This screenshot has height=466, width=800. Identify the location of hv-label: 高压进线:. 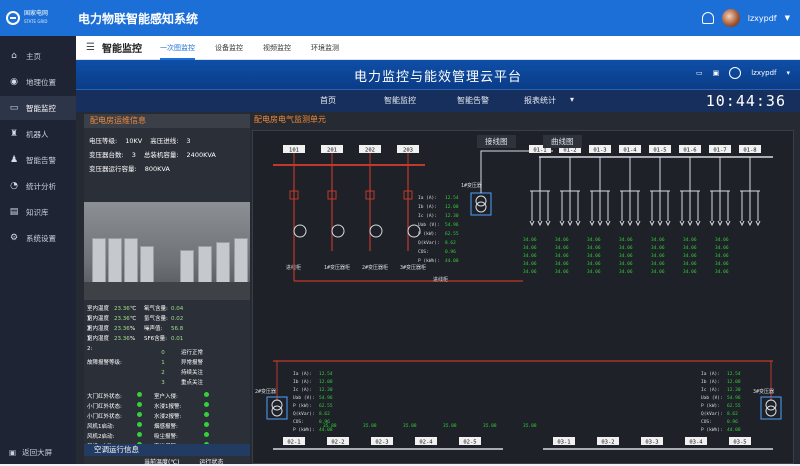
(164, 141).